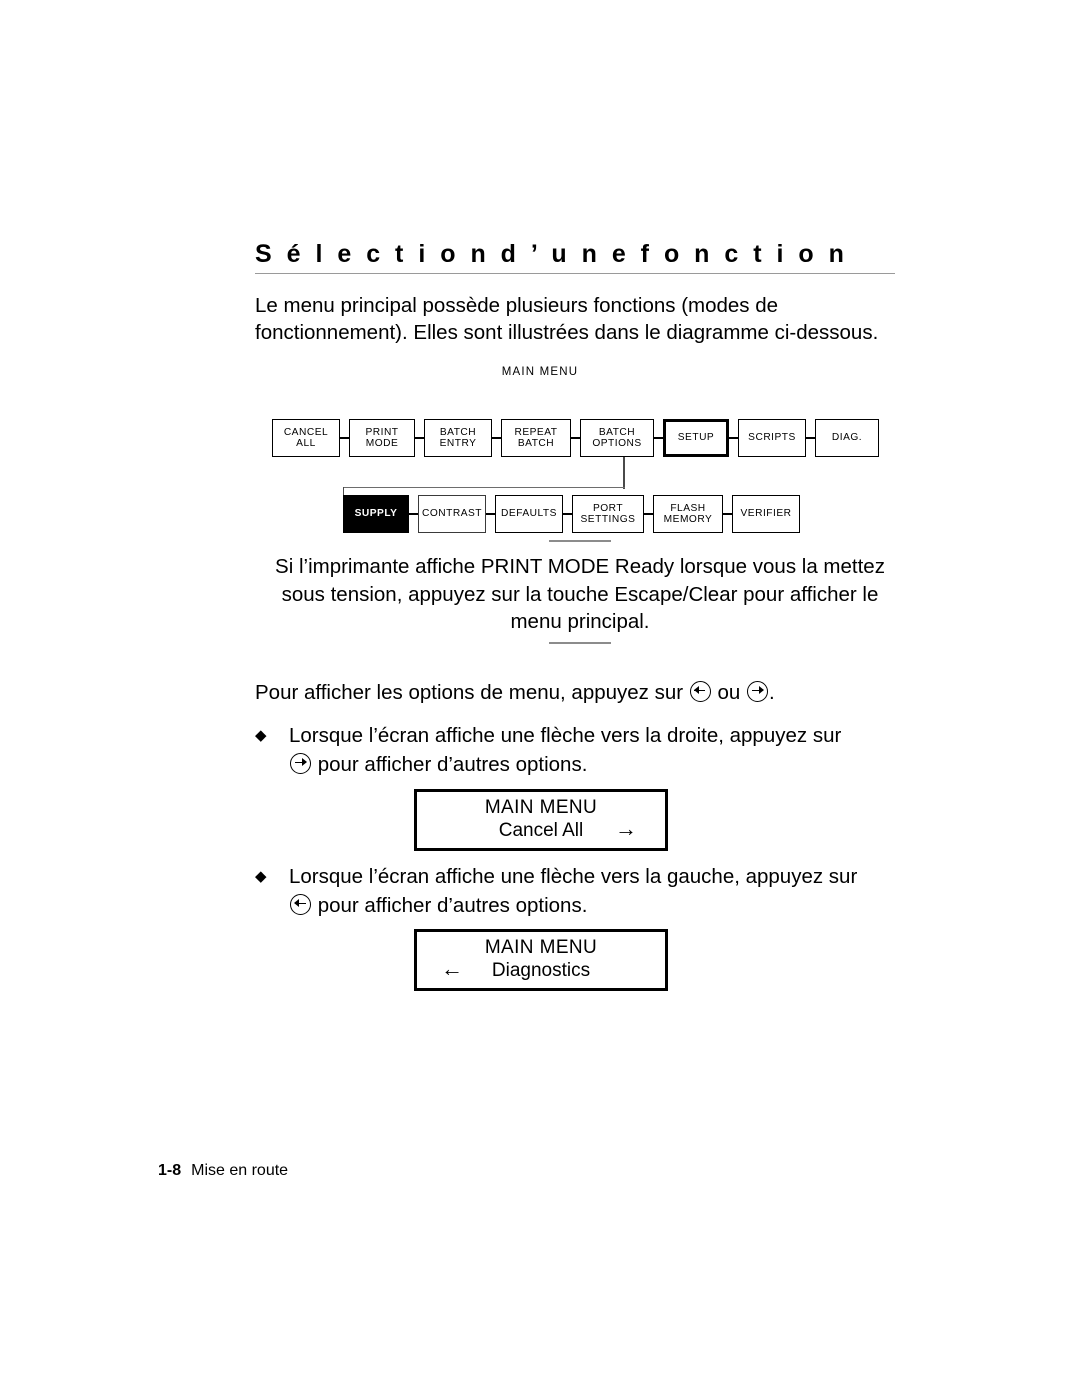  Describe the element at coordinates (382, 443) in the screenshot. I see `diagram-node-label: MODE` at that location.